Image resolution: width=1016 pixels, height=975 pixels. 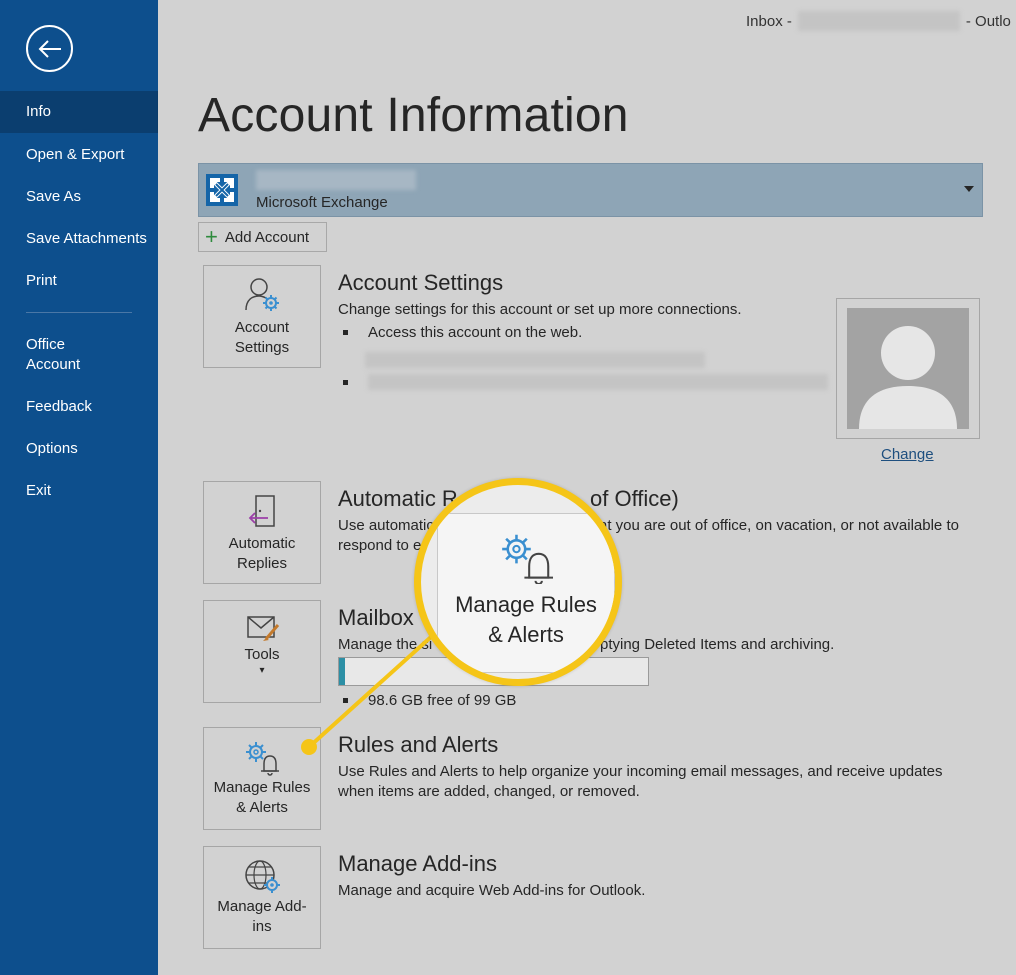 I want to click on account-dropdown: Microsoft Exchange, so click(x=590, y=190).